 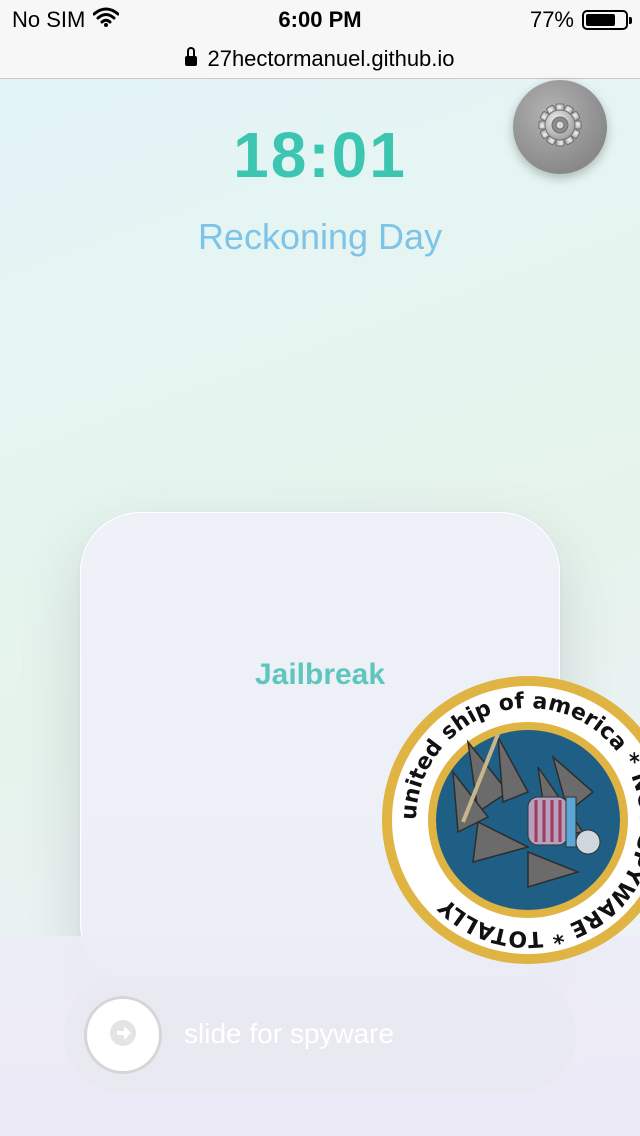 I want to click on slider-label: slide for spyware, so click(x=289, y=1033).